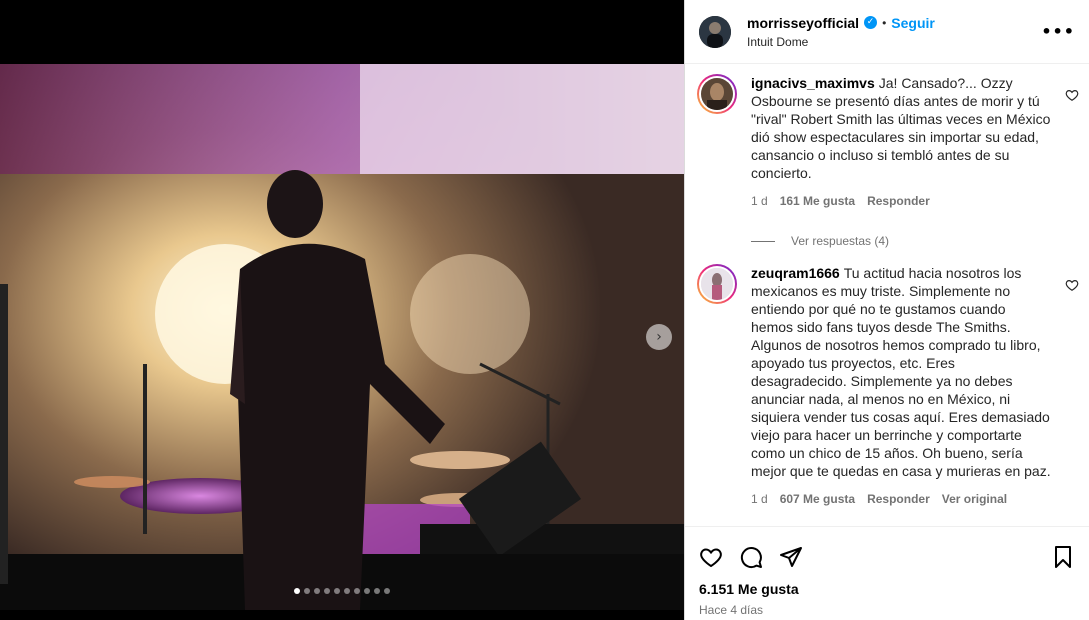 The width and height of the screenshot is (1089, 620). I want to click on account-username: morrisseyofficial, so click(803, 23).